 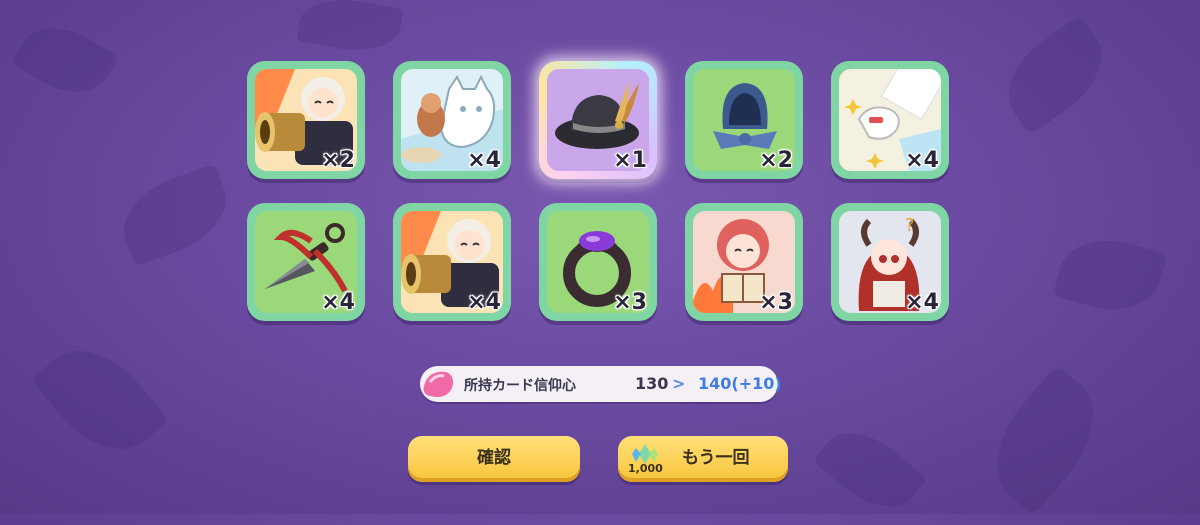 What do you see at coordinates (601, 384) in the screenshot?
I see `card-faith-status: 所持カード信仰心 130 > 140(+10)` at bounding box center [601, 384].